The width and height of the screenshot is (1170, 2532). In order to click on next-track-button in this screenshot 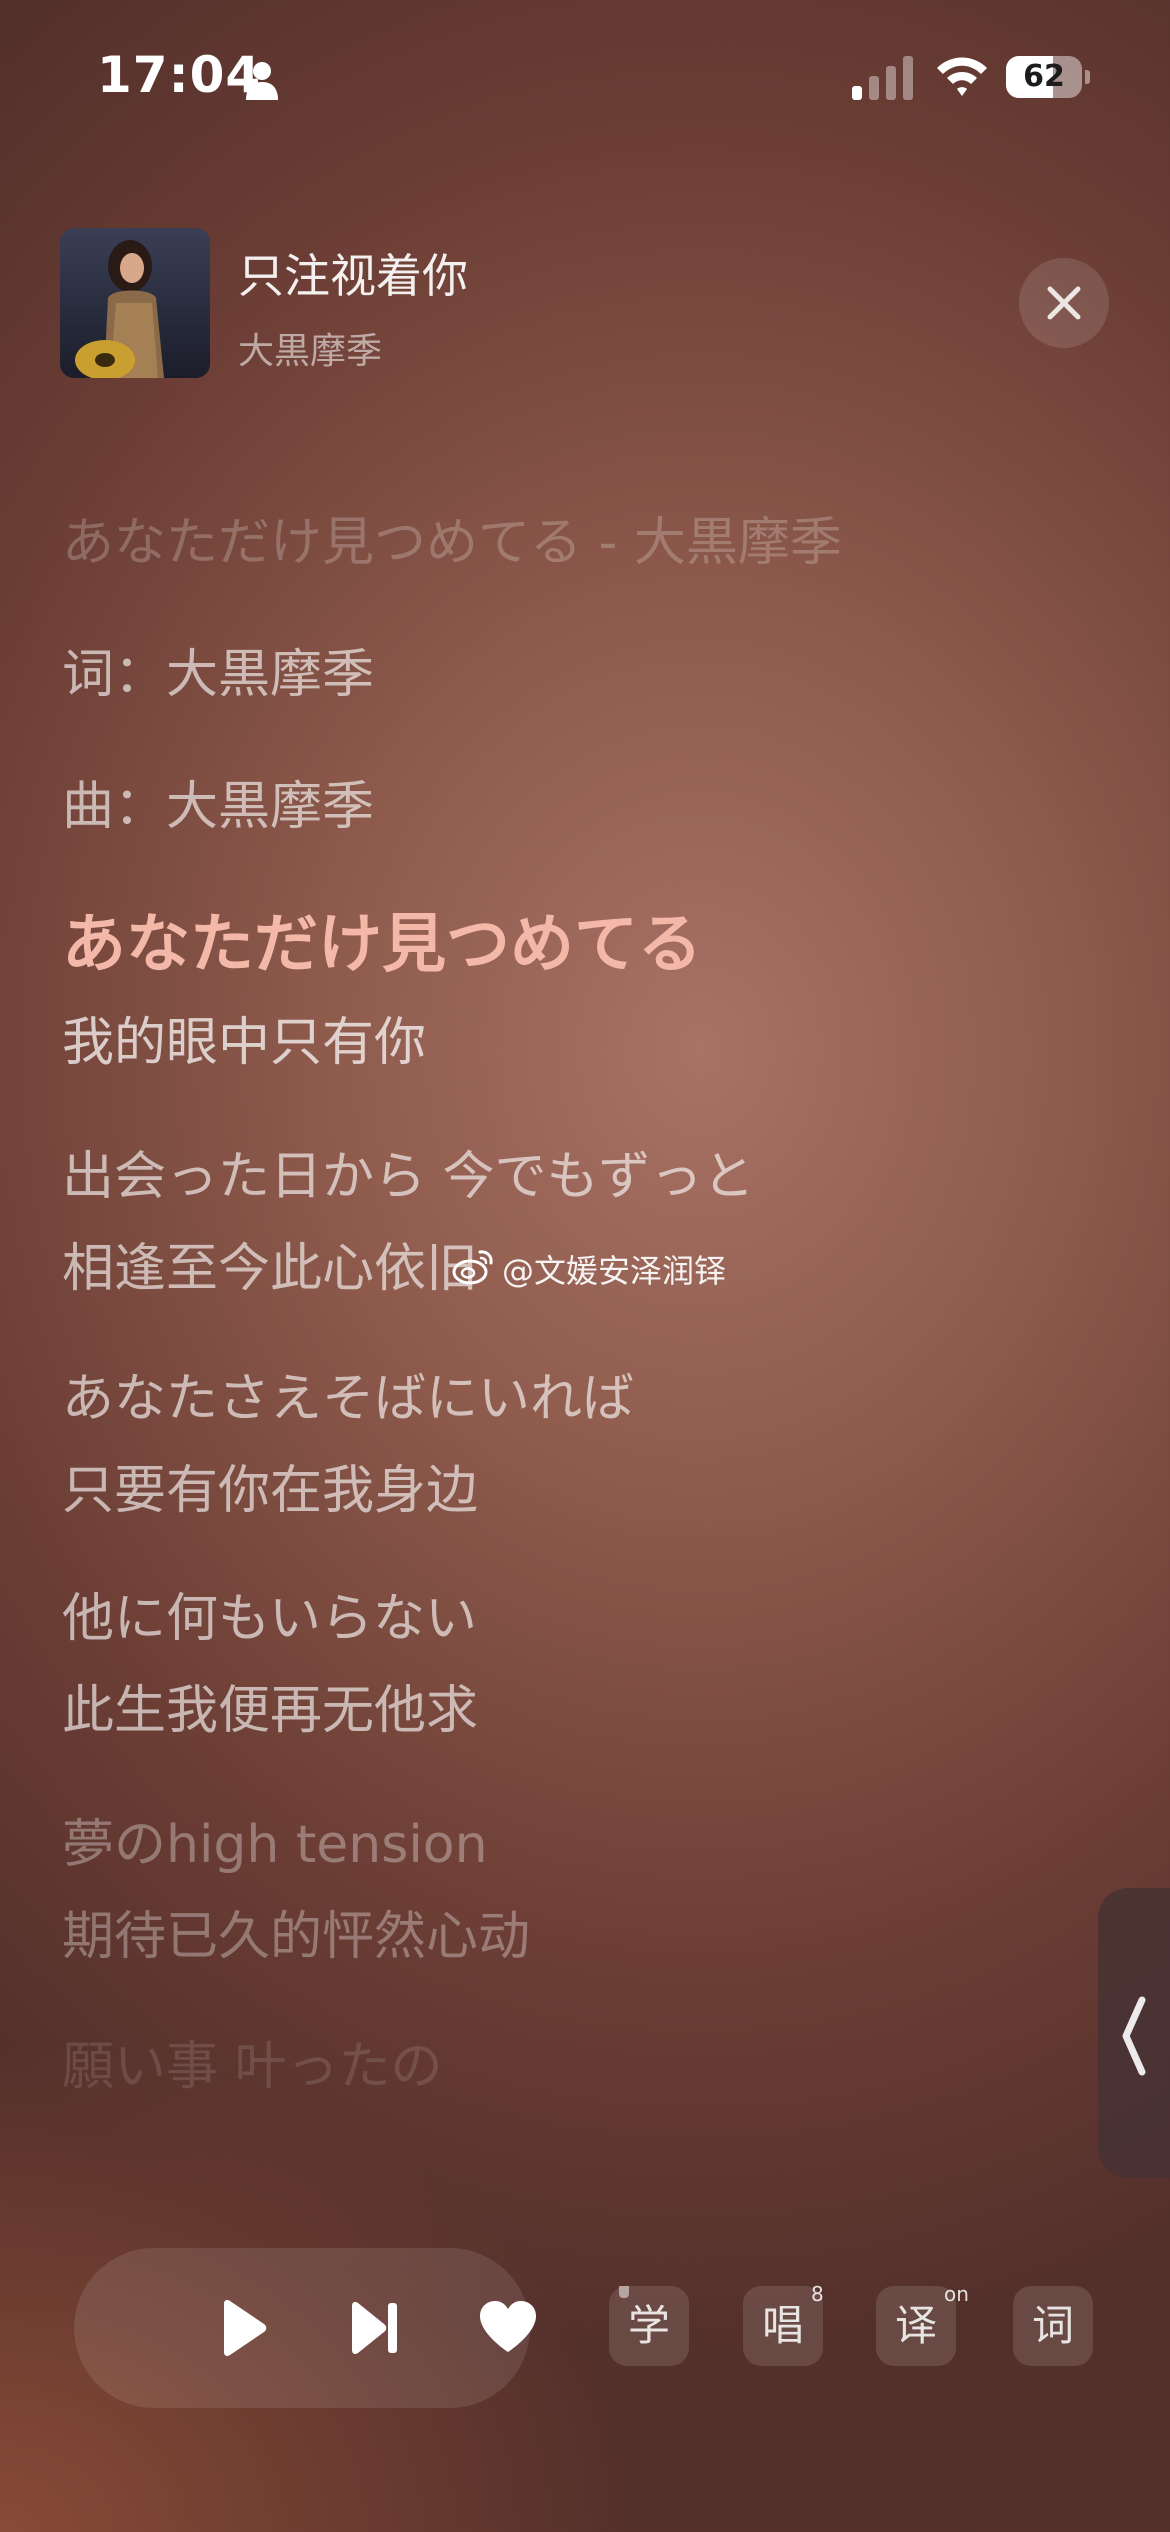, I will do `click(374, 2328)`.